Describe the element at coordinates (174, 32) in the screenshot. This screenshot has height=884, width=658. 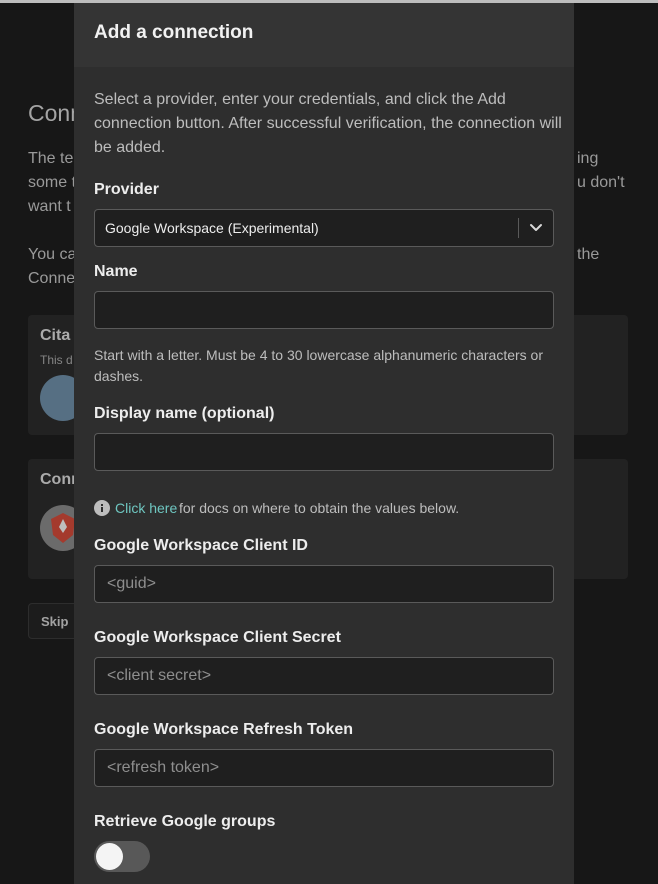
I see `modal-title: Add a connection` at that location.